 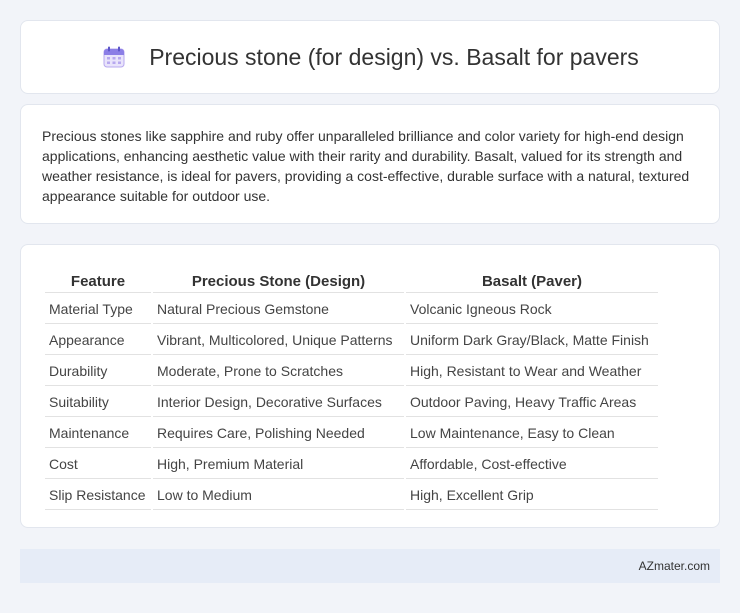 I want to click on row-feature: Slip Resistance, so click(x=98, y=495).